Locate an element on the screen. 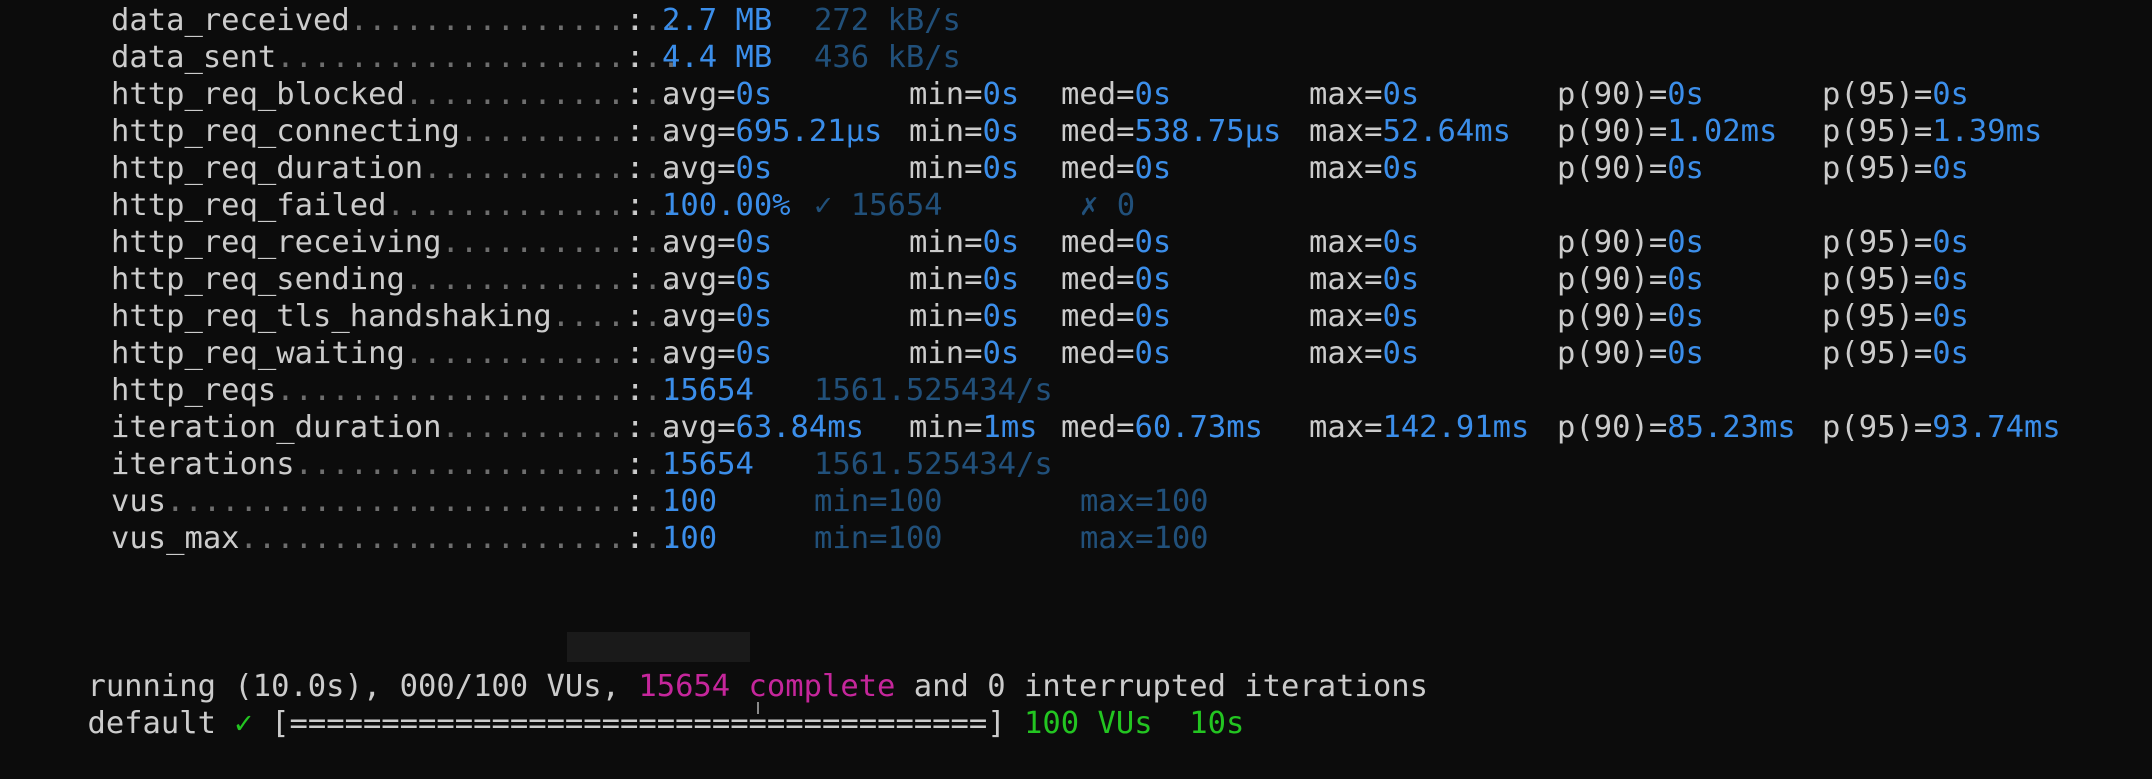 This screenshot has height=779, width=2152. metric-value: p(95)=93.74ms is located at coordinates (1941, 427).